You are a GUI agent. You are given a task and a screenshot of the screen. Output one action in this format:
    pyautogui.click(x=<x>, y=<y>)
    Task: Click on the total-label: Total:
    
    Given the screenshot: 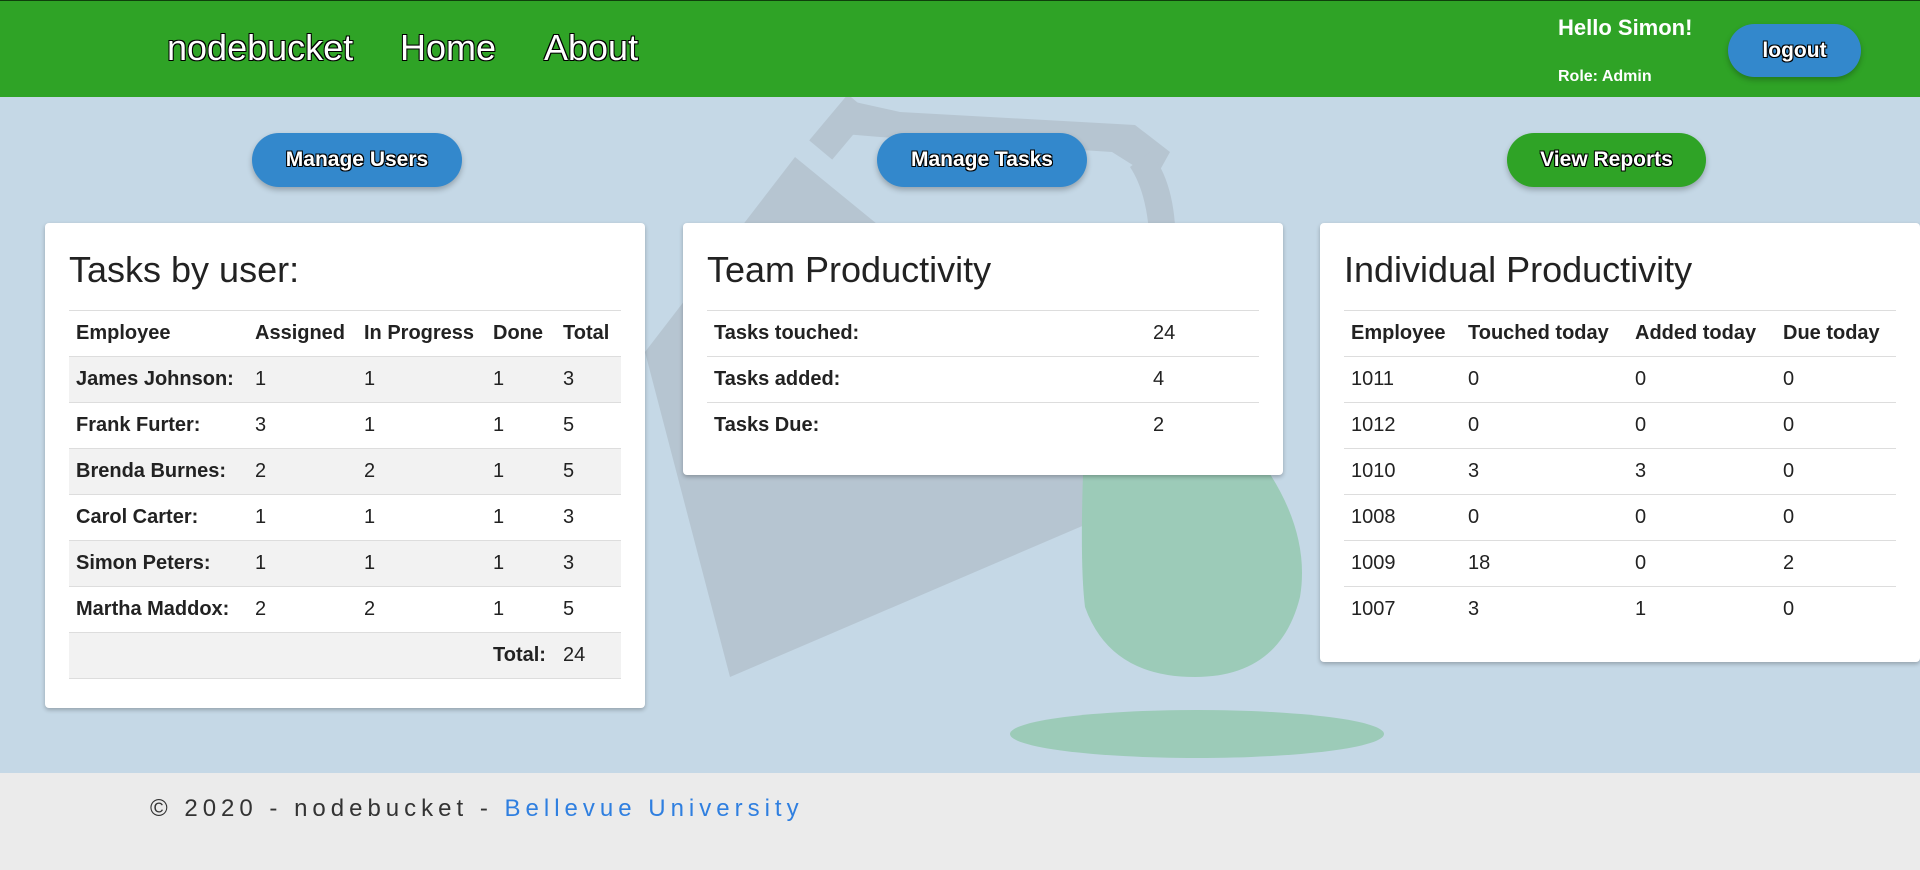 What is the action you would take?
    pyautogui.click(x=521, y=655)
    